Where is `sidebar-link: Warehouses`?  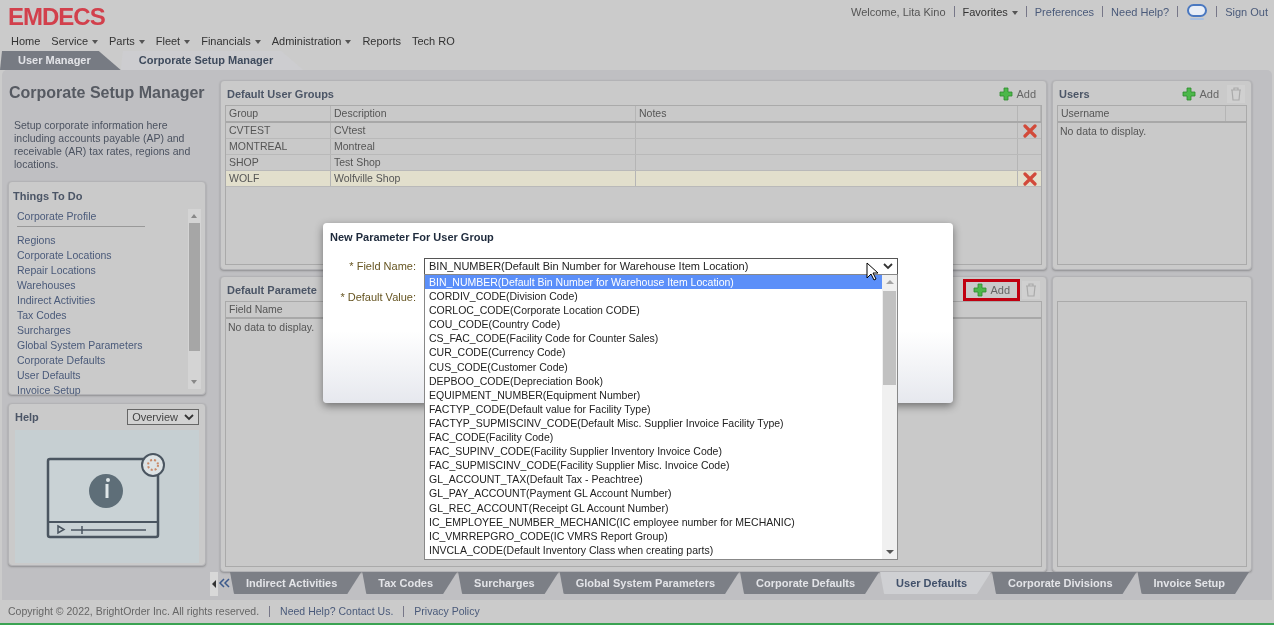 sidebar-link: Warehouses is located at coordinates (101, 285).